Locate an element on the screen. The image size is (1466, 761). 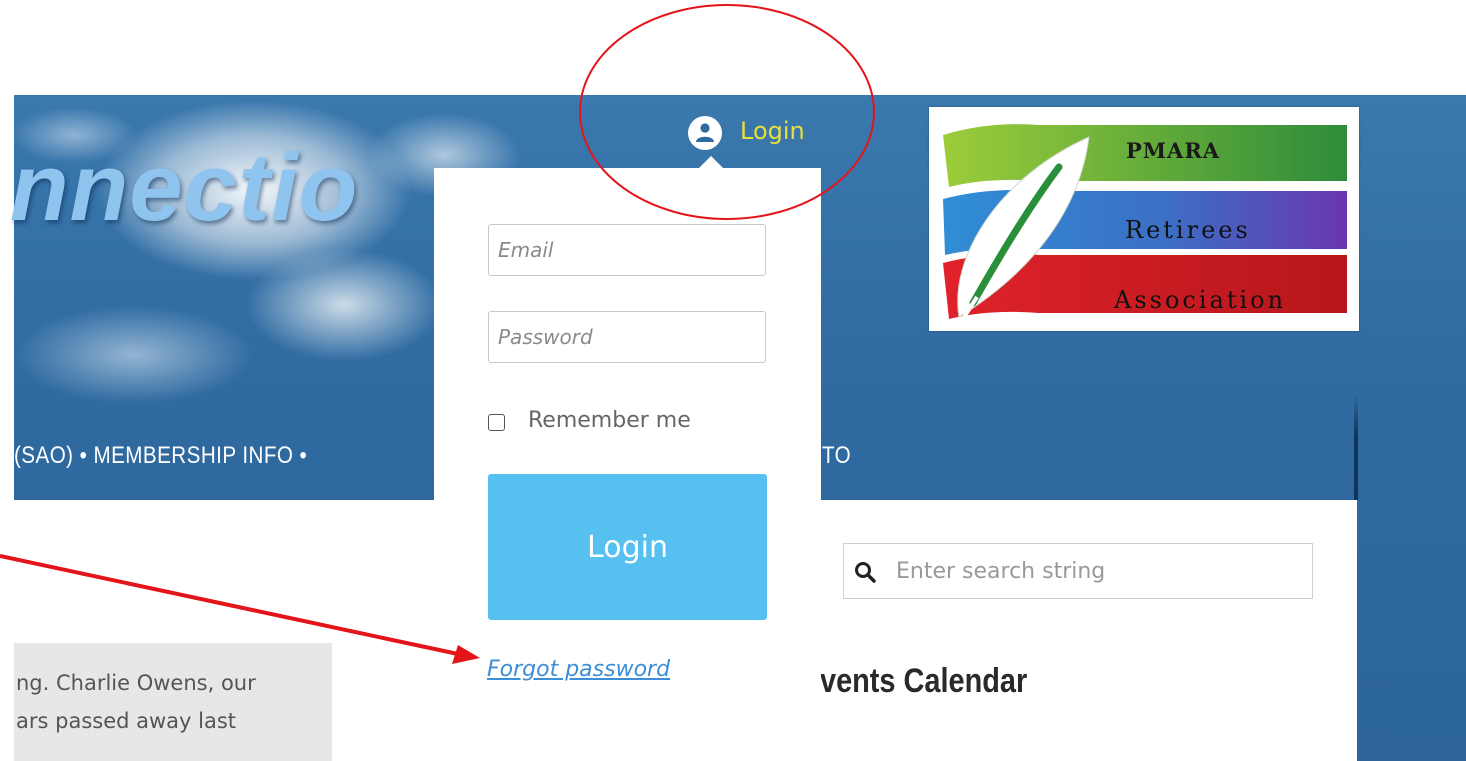
email-field is located at coordinates (627, 250).